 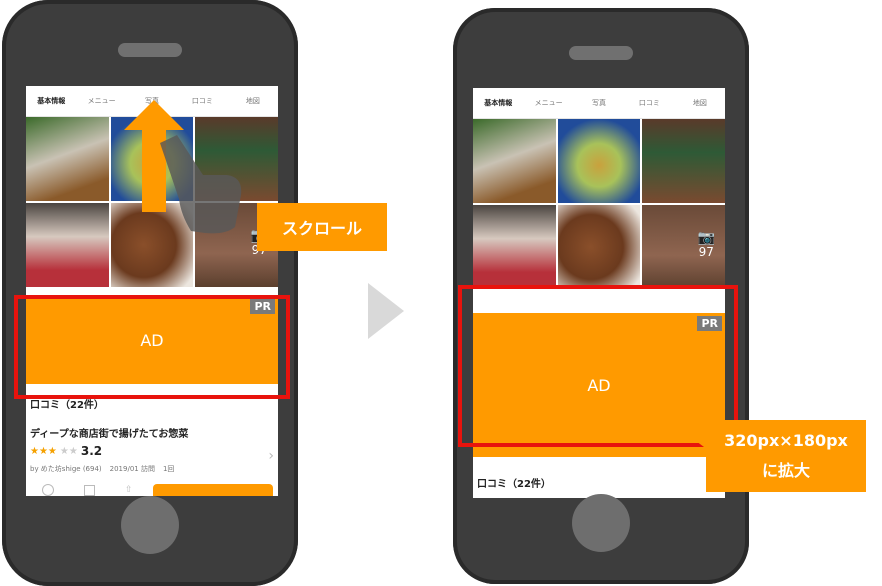 I want to click on review-count-title: 口コミ（22件）, so click(x=514, y=484).